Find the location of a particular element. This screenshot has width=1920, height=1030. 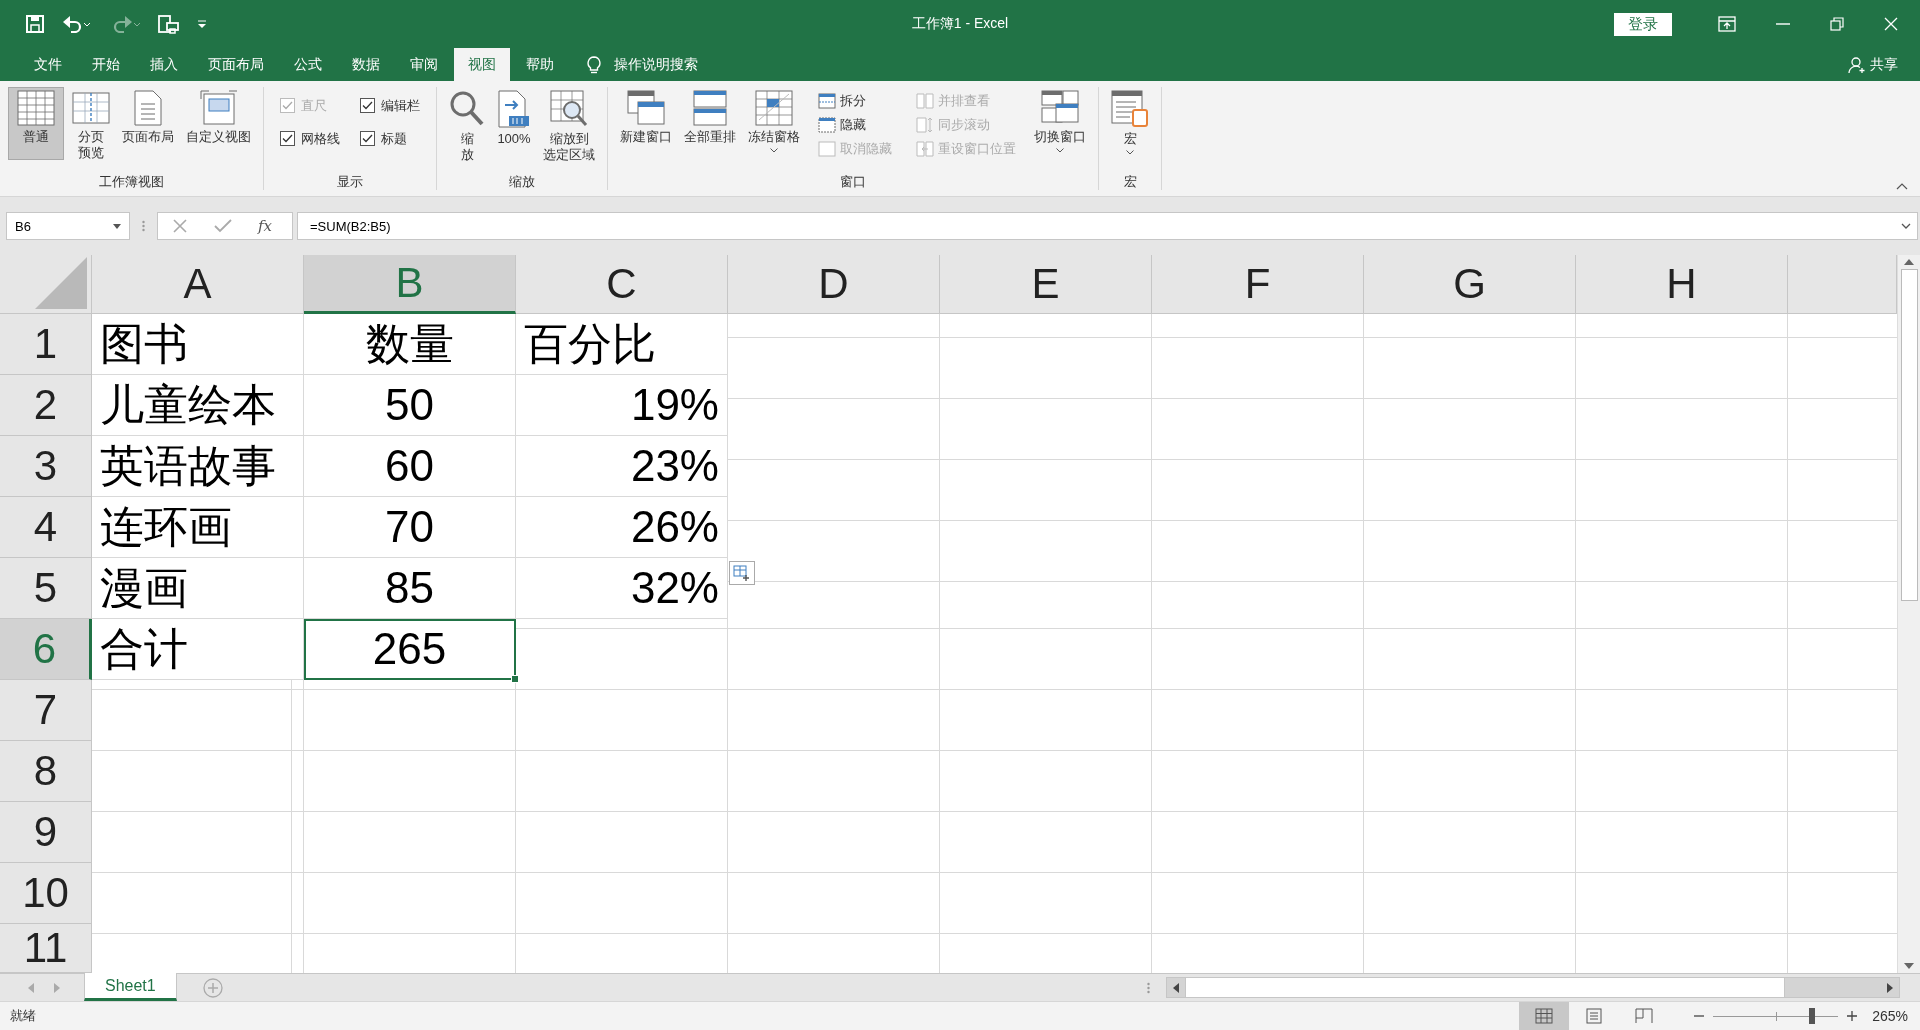

ribbon-button: 宏 is located at coordinates (1130, 122).